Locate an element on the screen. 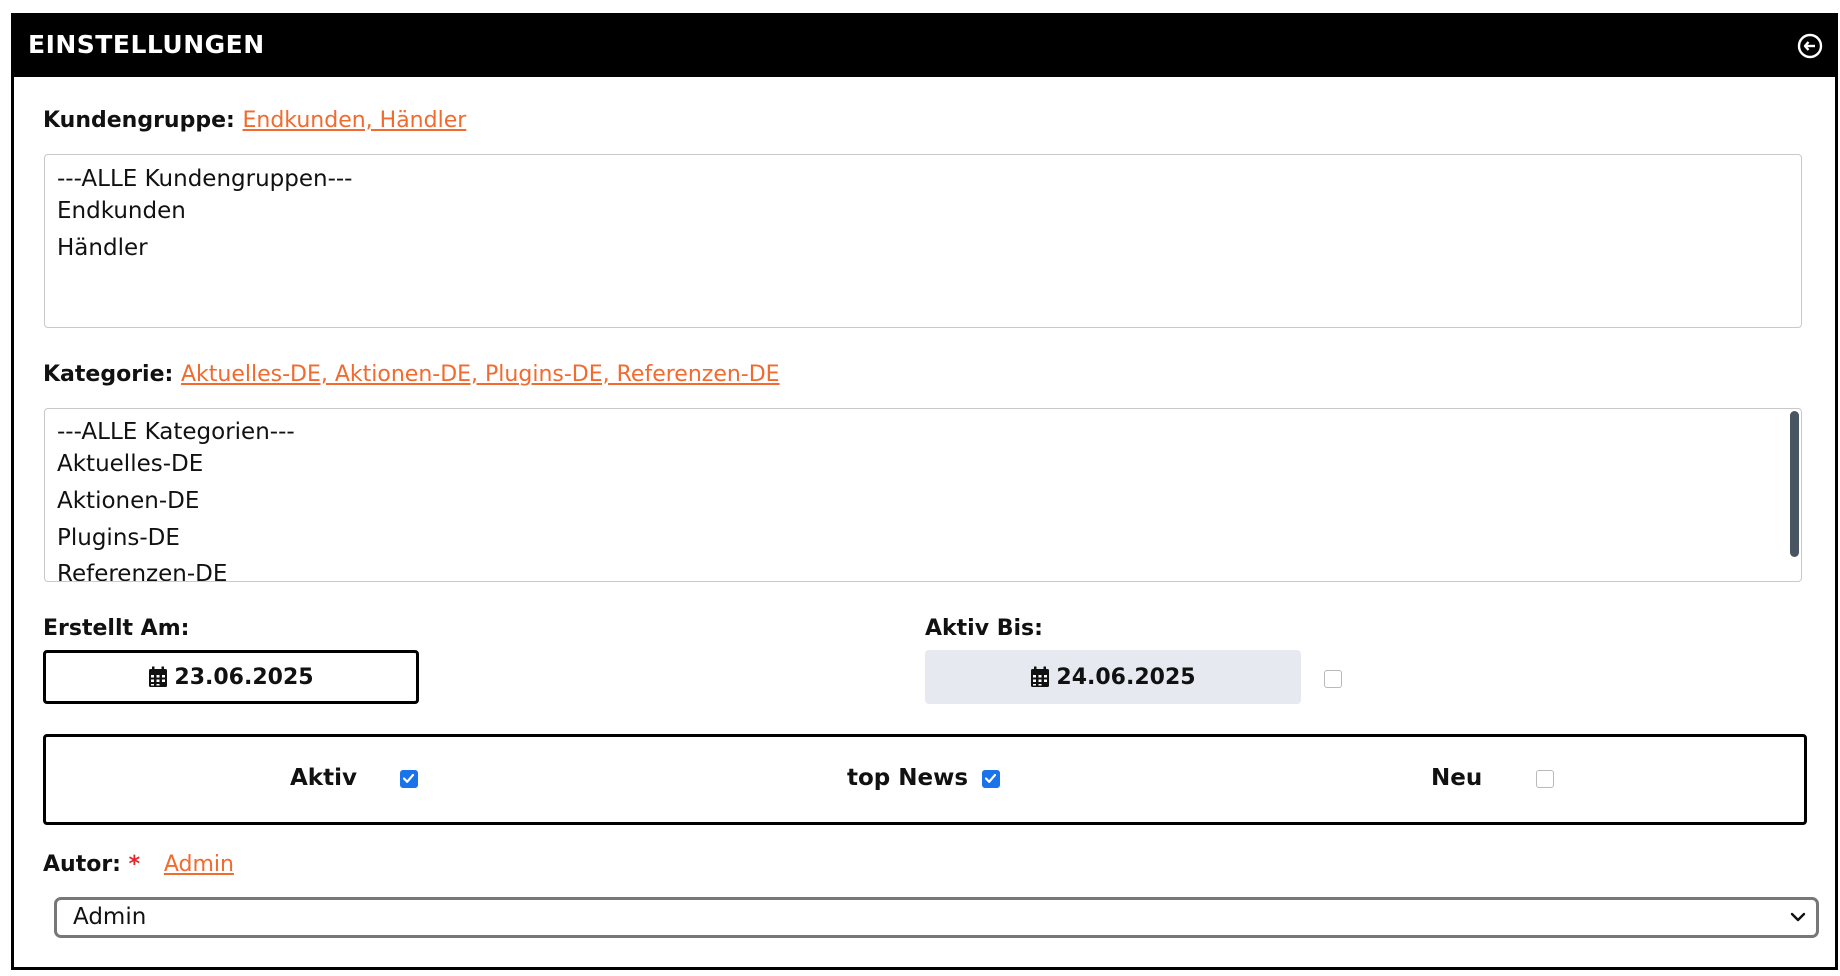 This screenshot has width=1840, height=976. list-item: Endkunden is located at coordinates (121, 211).